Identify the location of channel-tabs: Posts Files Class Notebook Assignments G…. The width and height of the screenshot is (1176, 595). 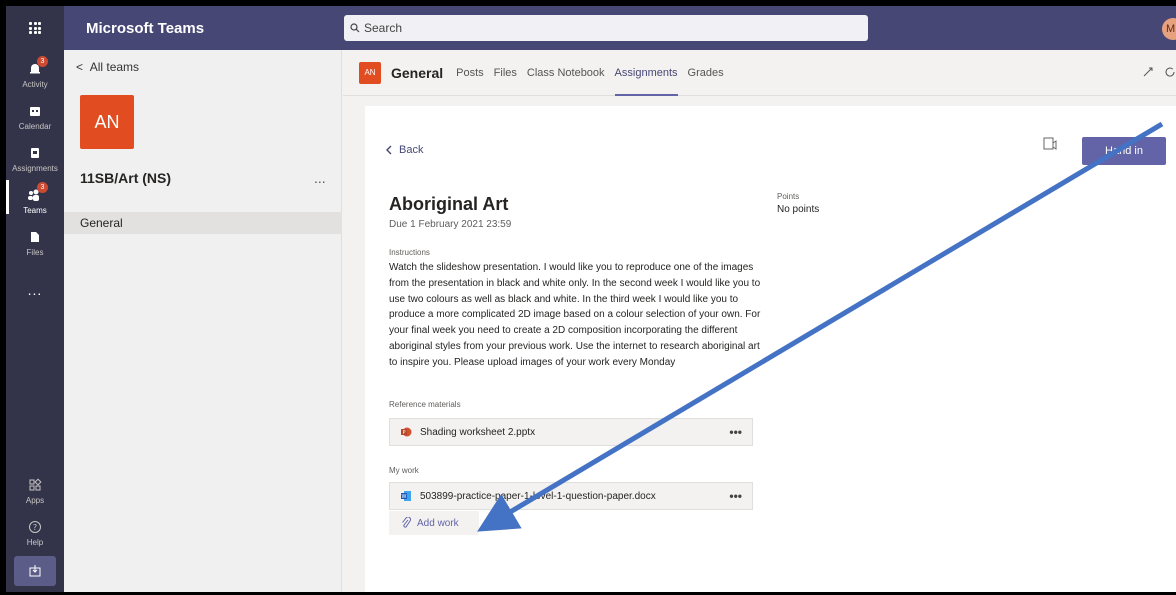
(589, 73).